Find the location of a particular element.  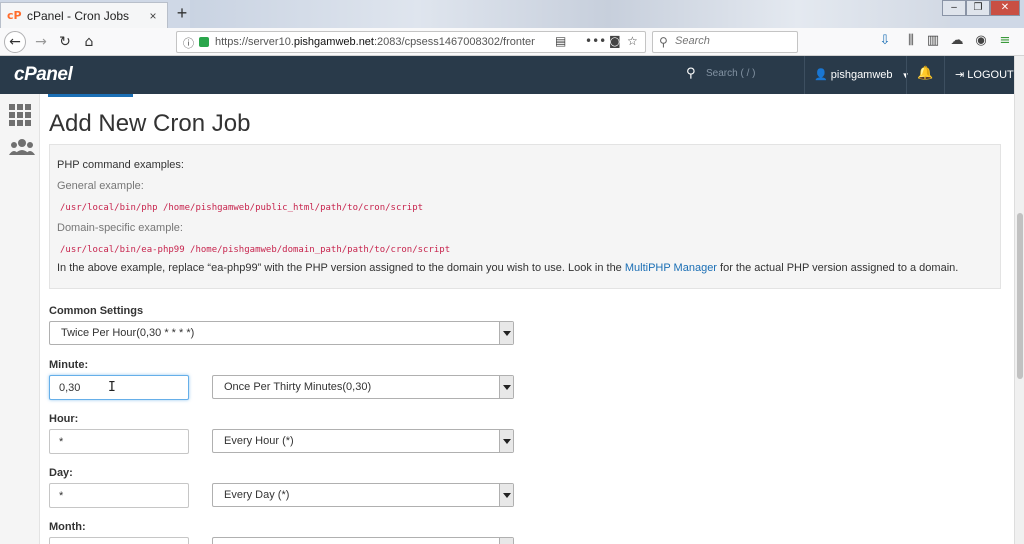

tabstrip-background is located at coordinates (570, 14).